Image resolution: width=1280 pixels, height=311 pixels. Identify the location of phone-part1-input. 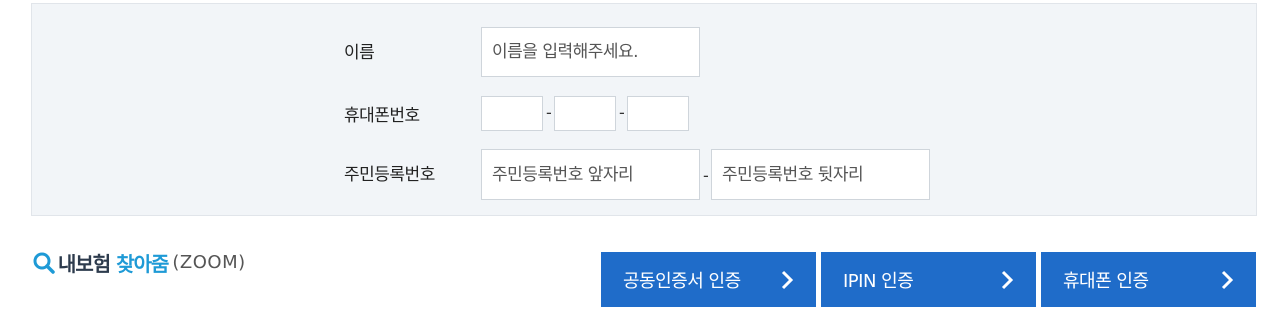
(512, 113).